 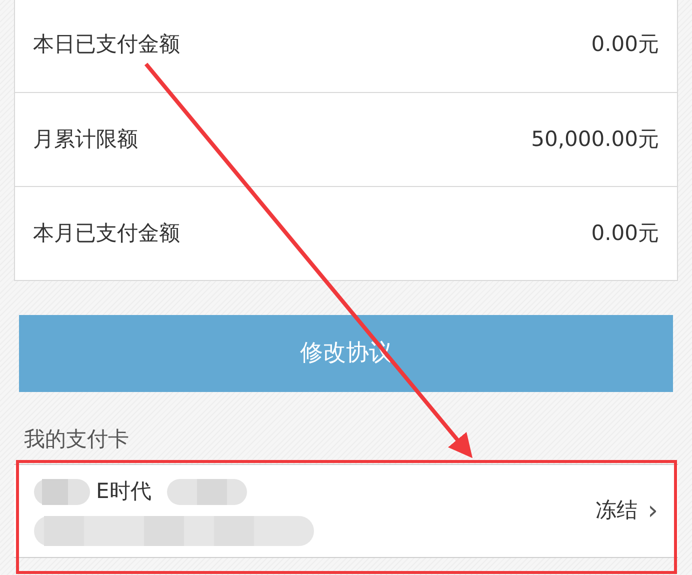 I want to click on limit-label: 本日已支付金额, so click(x=106, y=44).